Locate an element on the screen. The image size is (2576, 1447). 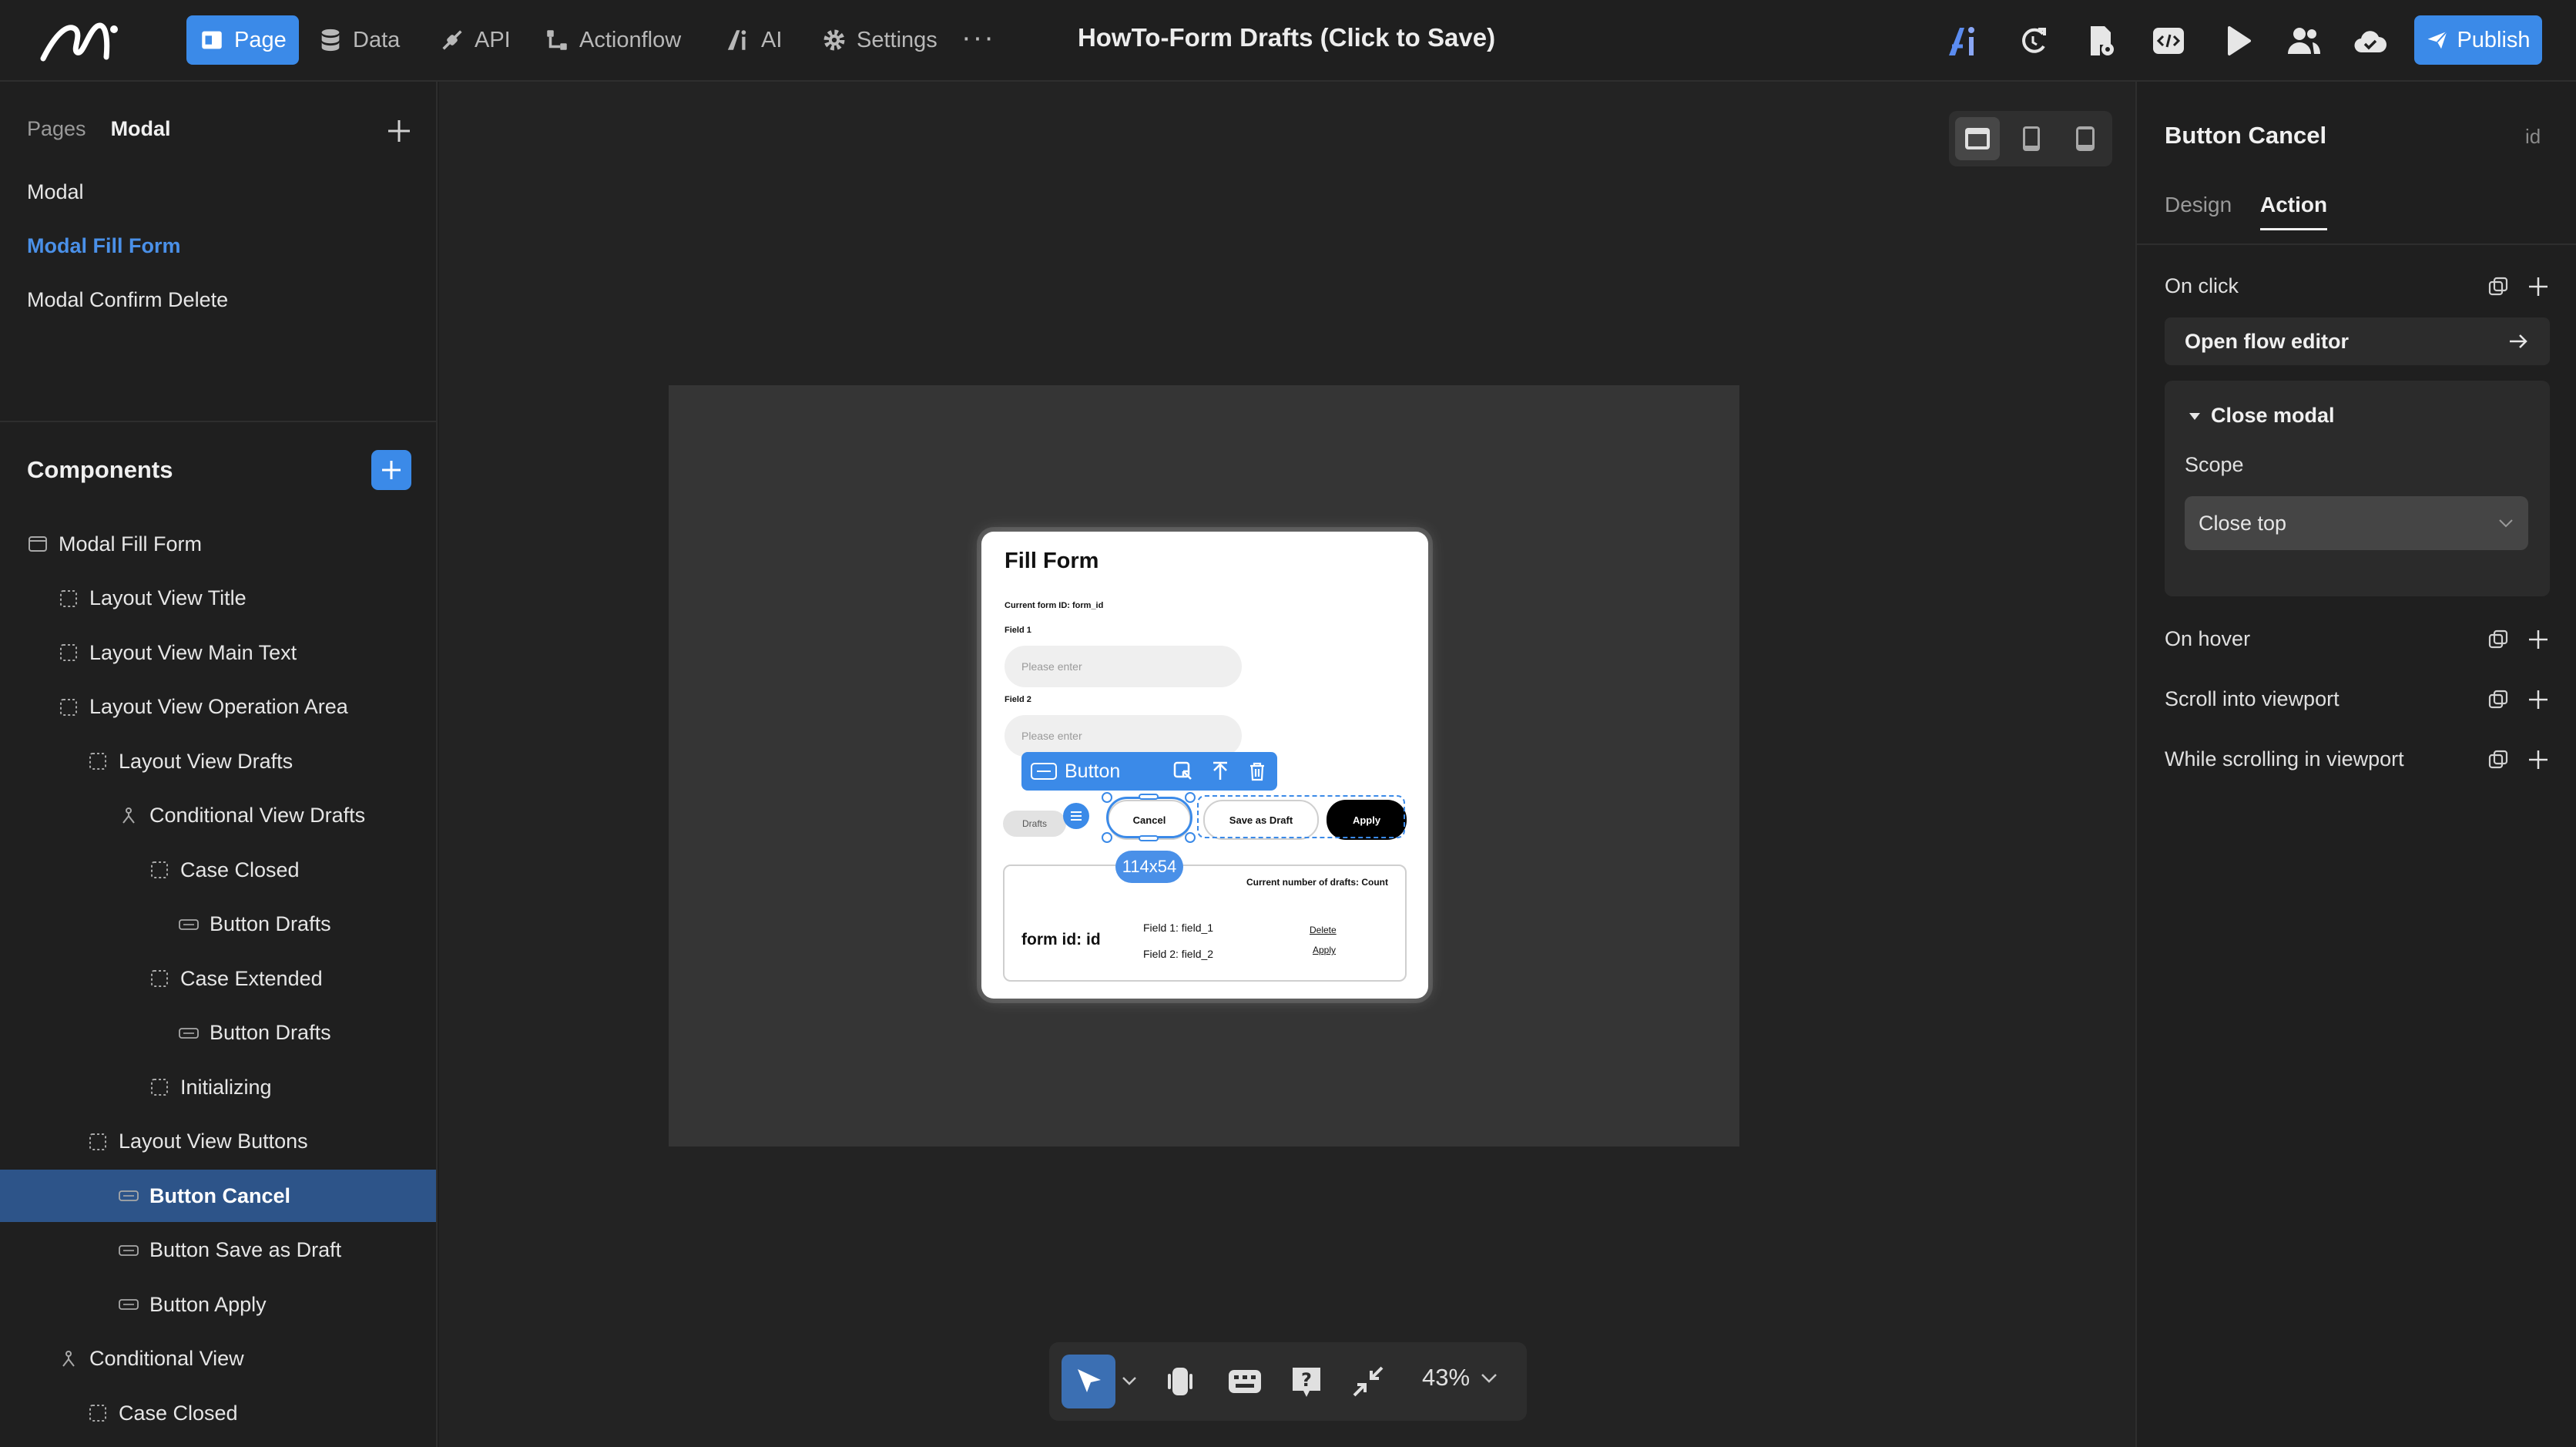
move-up-icon is located at coordinates (1220, 771).